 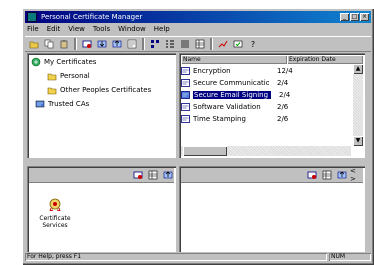 I want to click on tree-root-icon, so click(x=36, y=62).